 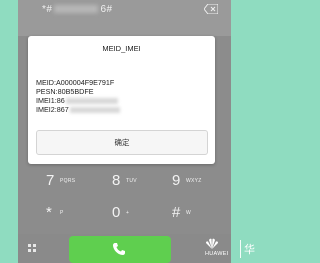 I want to click on key-7: 7 PQRS, so click(x=62, y=183).